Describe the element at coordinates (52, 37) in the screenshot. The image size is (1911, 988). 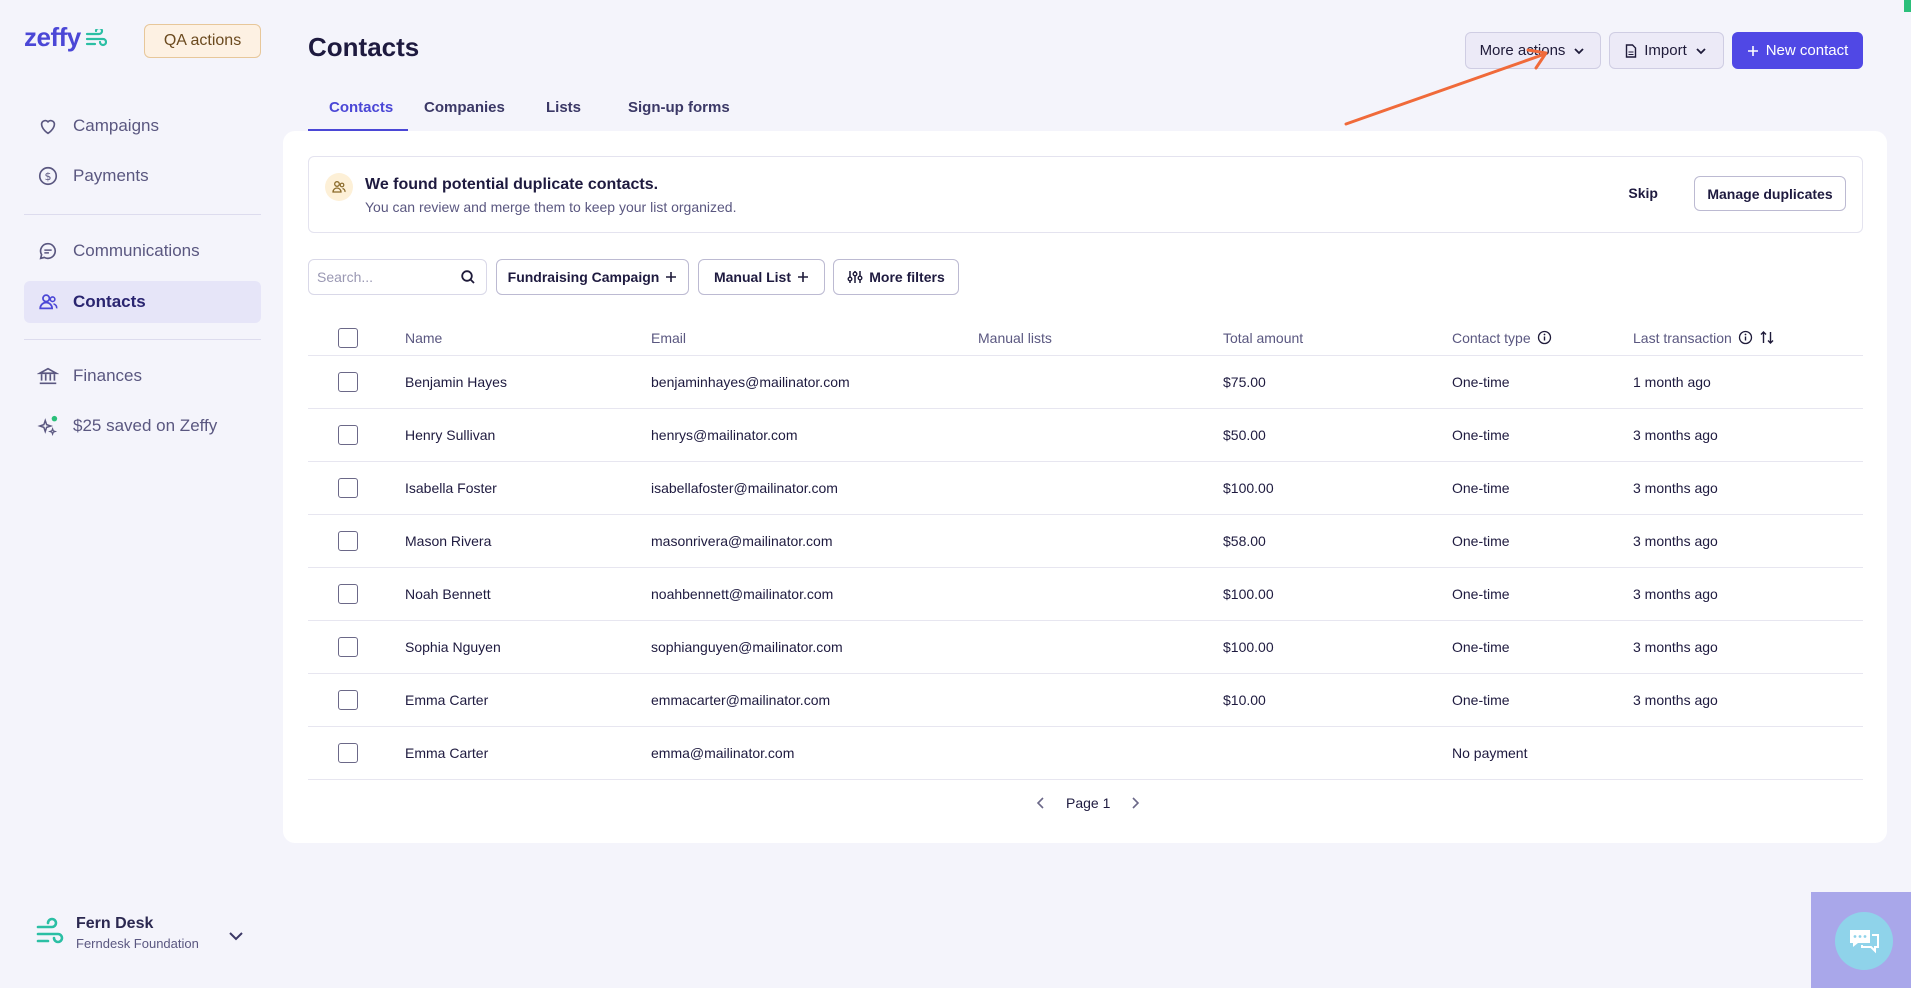
I see `logo-text: zeffy` at that location.